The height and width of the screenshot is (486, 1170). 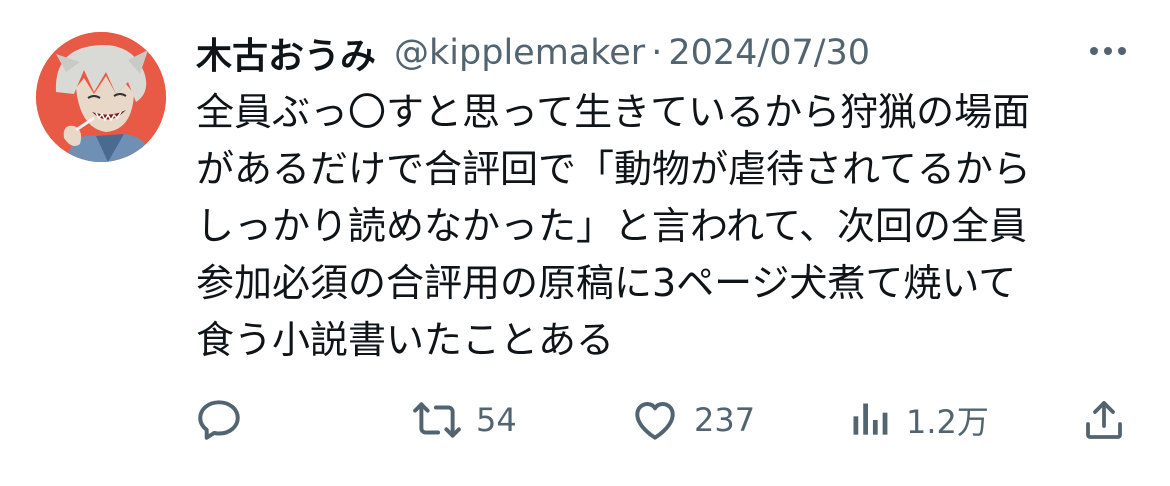 I want to click on display-name: 木古おうみ, so click(x=286, y=53).